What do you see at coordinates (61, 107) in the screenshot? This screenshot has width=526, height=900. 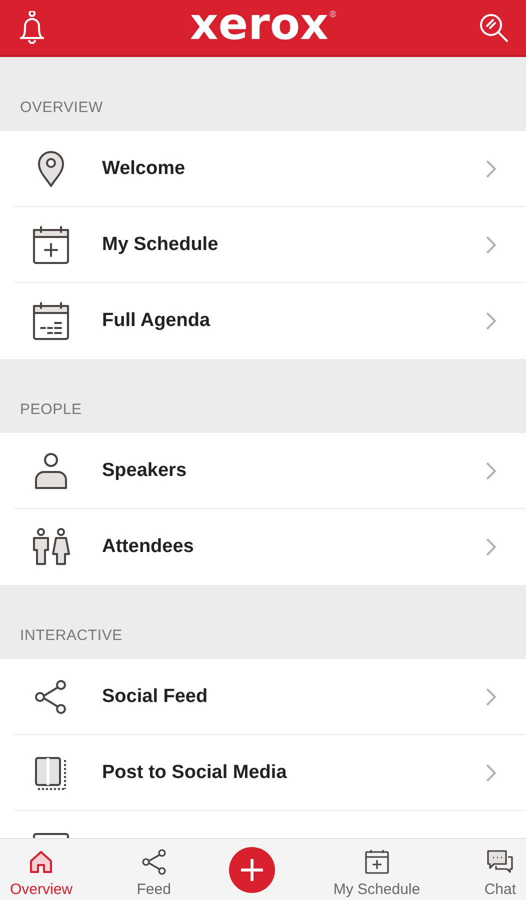 I see `section-heading: OVERVIEW` at bounding box center [61, 107].